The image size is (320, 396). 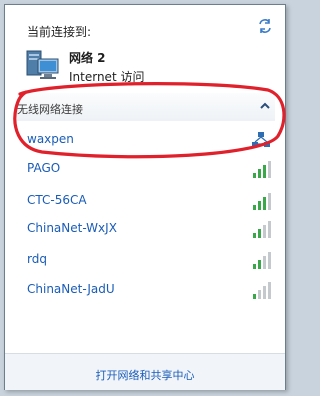 What do you see at coordinates (72, 228) in the screenshot?
I see `network-name: ChinaNet-WxJX` at bounding box center [72, 228].